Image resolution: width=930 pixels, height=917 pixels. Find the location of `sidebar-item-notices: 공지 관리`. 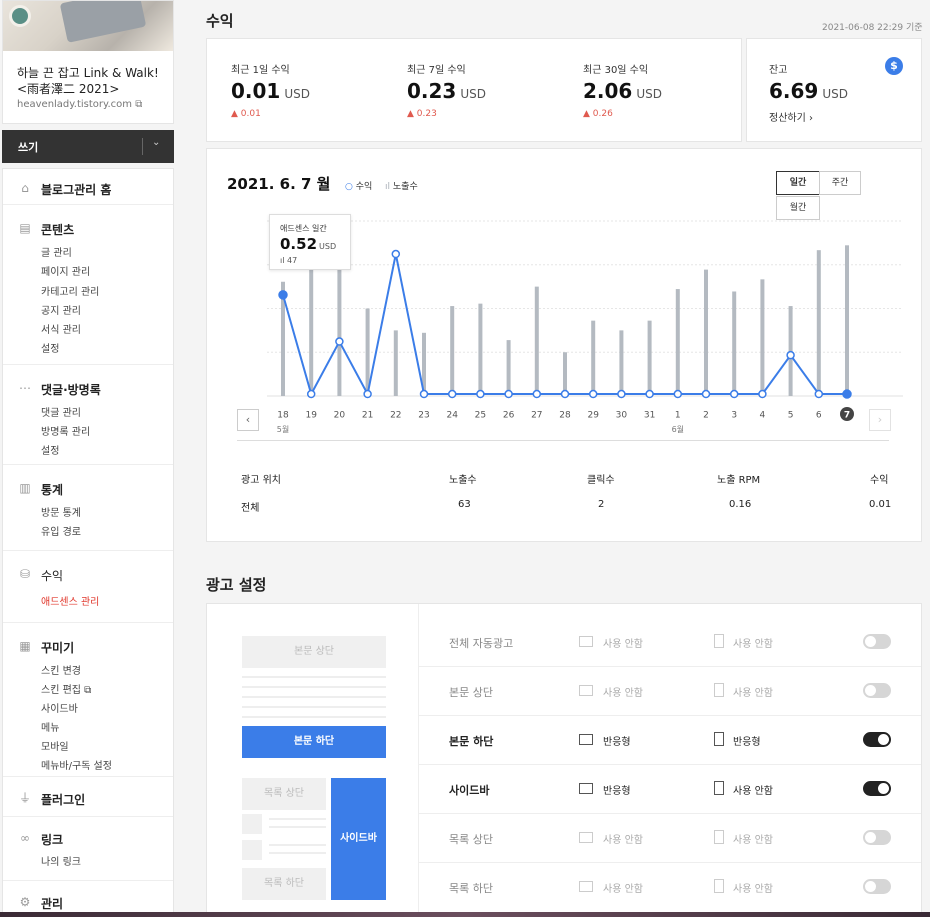

sidebar-item-notices: 공지 관리 is located at coordinates (61, 309).